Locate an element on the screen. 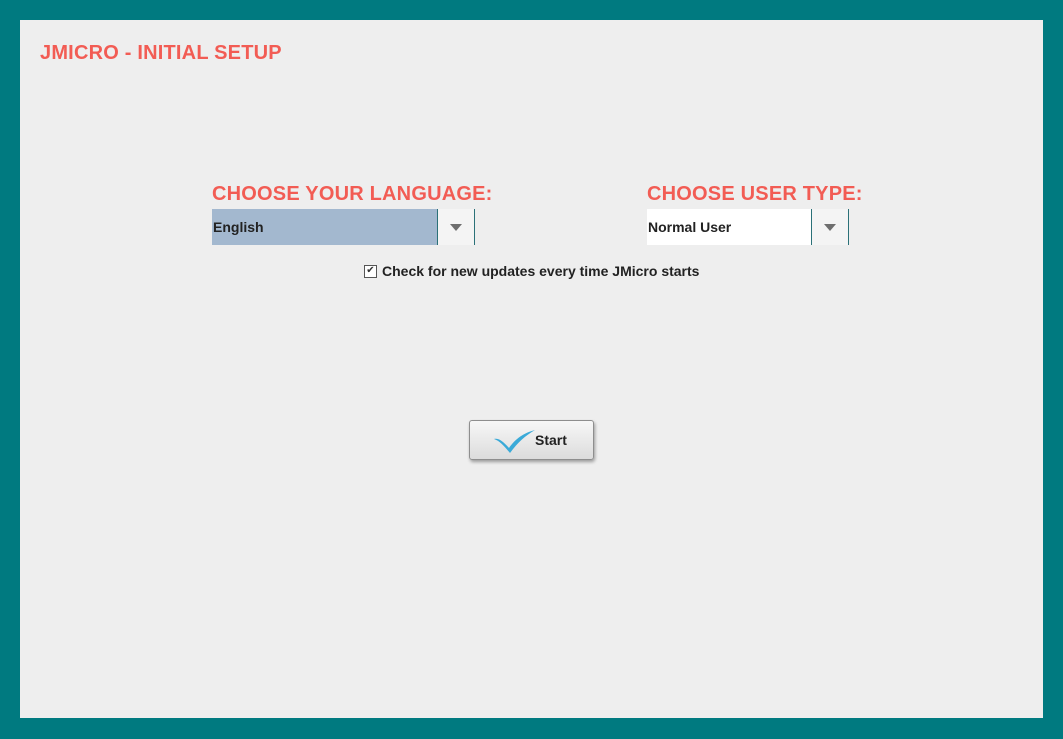  checkmark-icon is located at coordinates (514, 441).